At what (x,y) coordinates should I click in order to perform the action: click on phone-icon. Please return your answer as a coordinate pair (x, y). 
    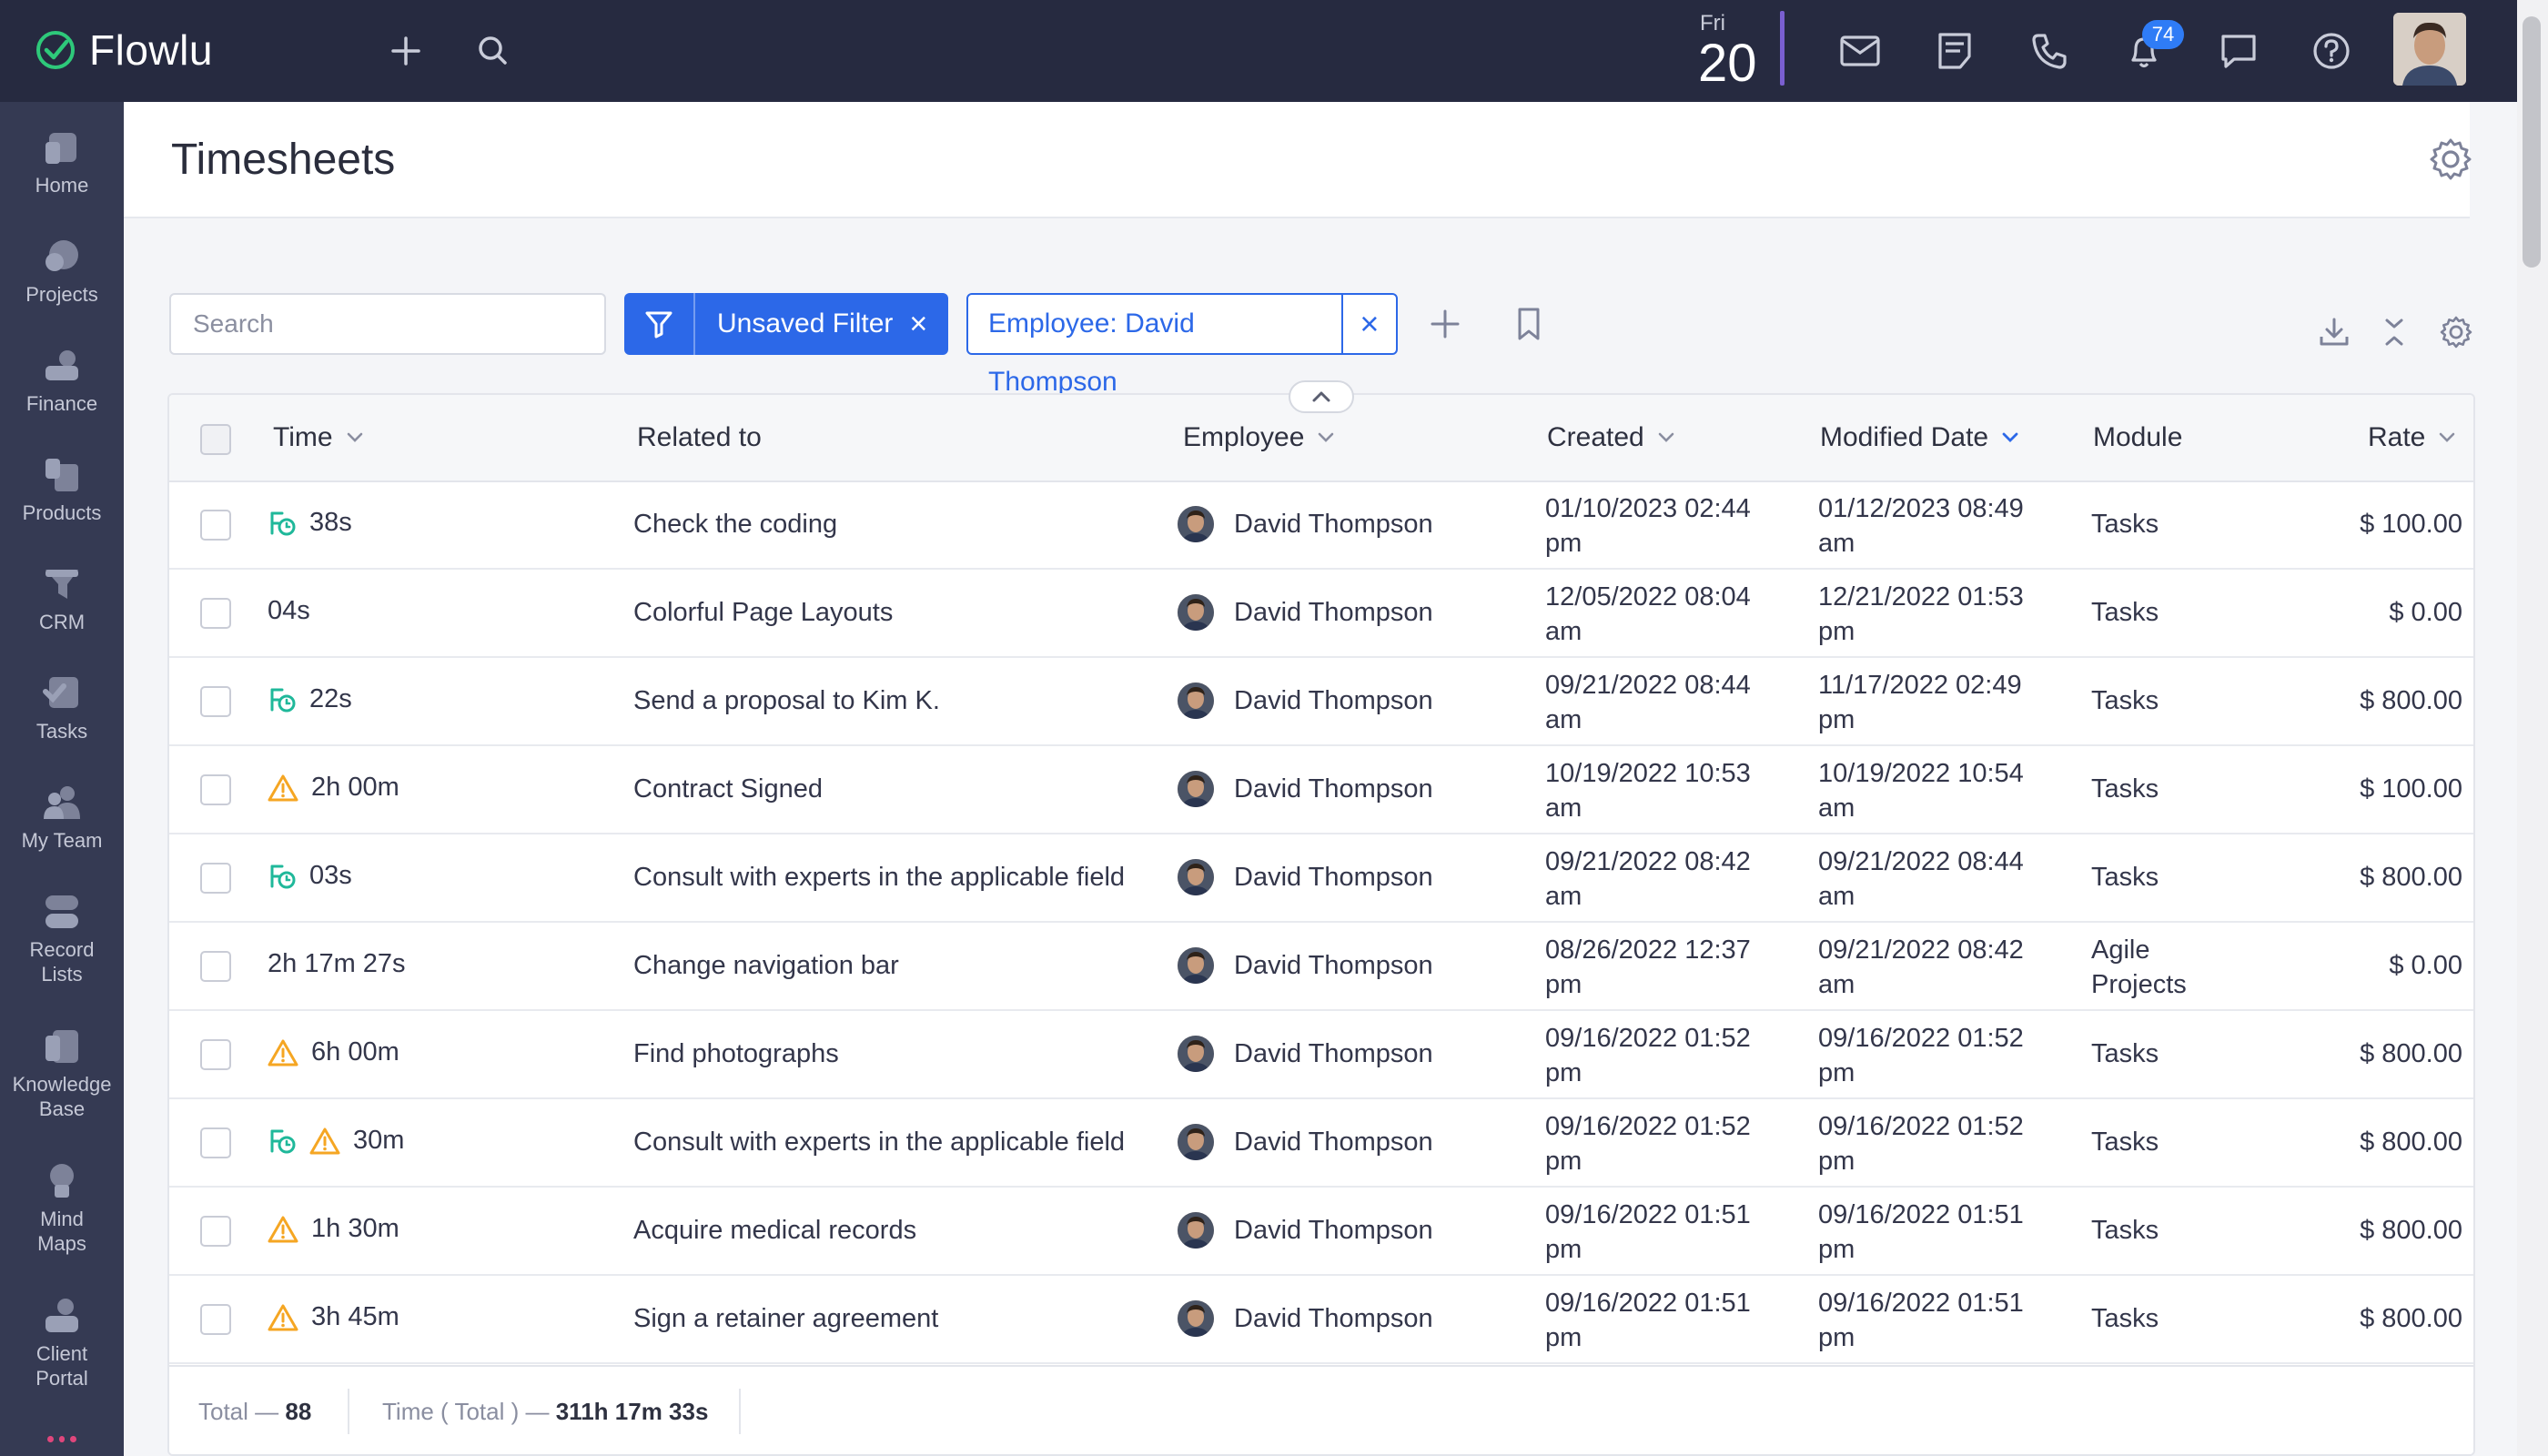
    Looking at the image, I should click on (2050, 51).